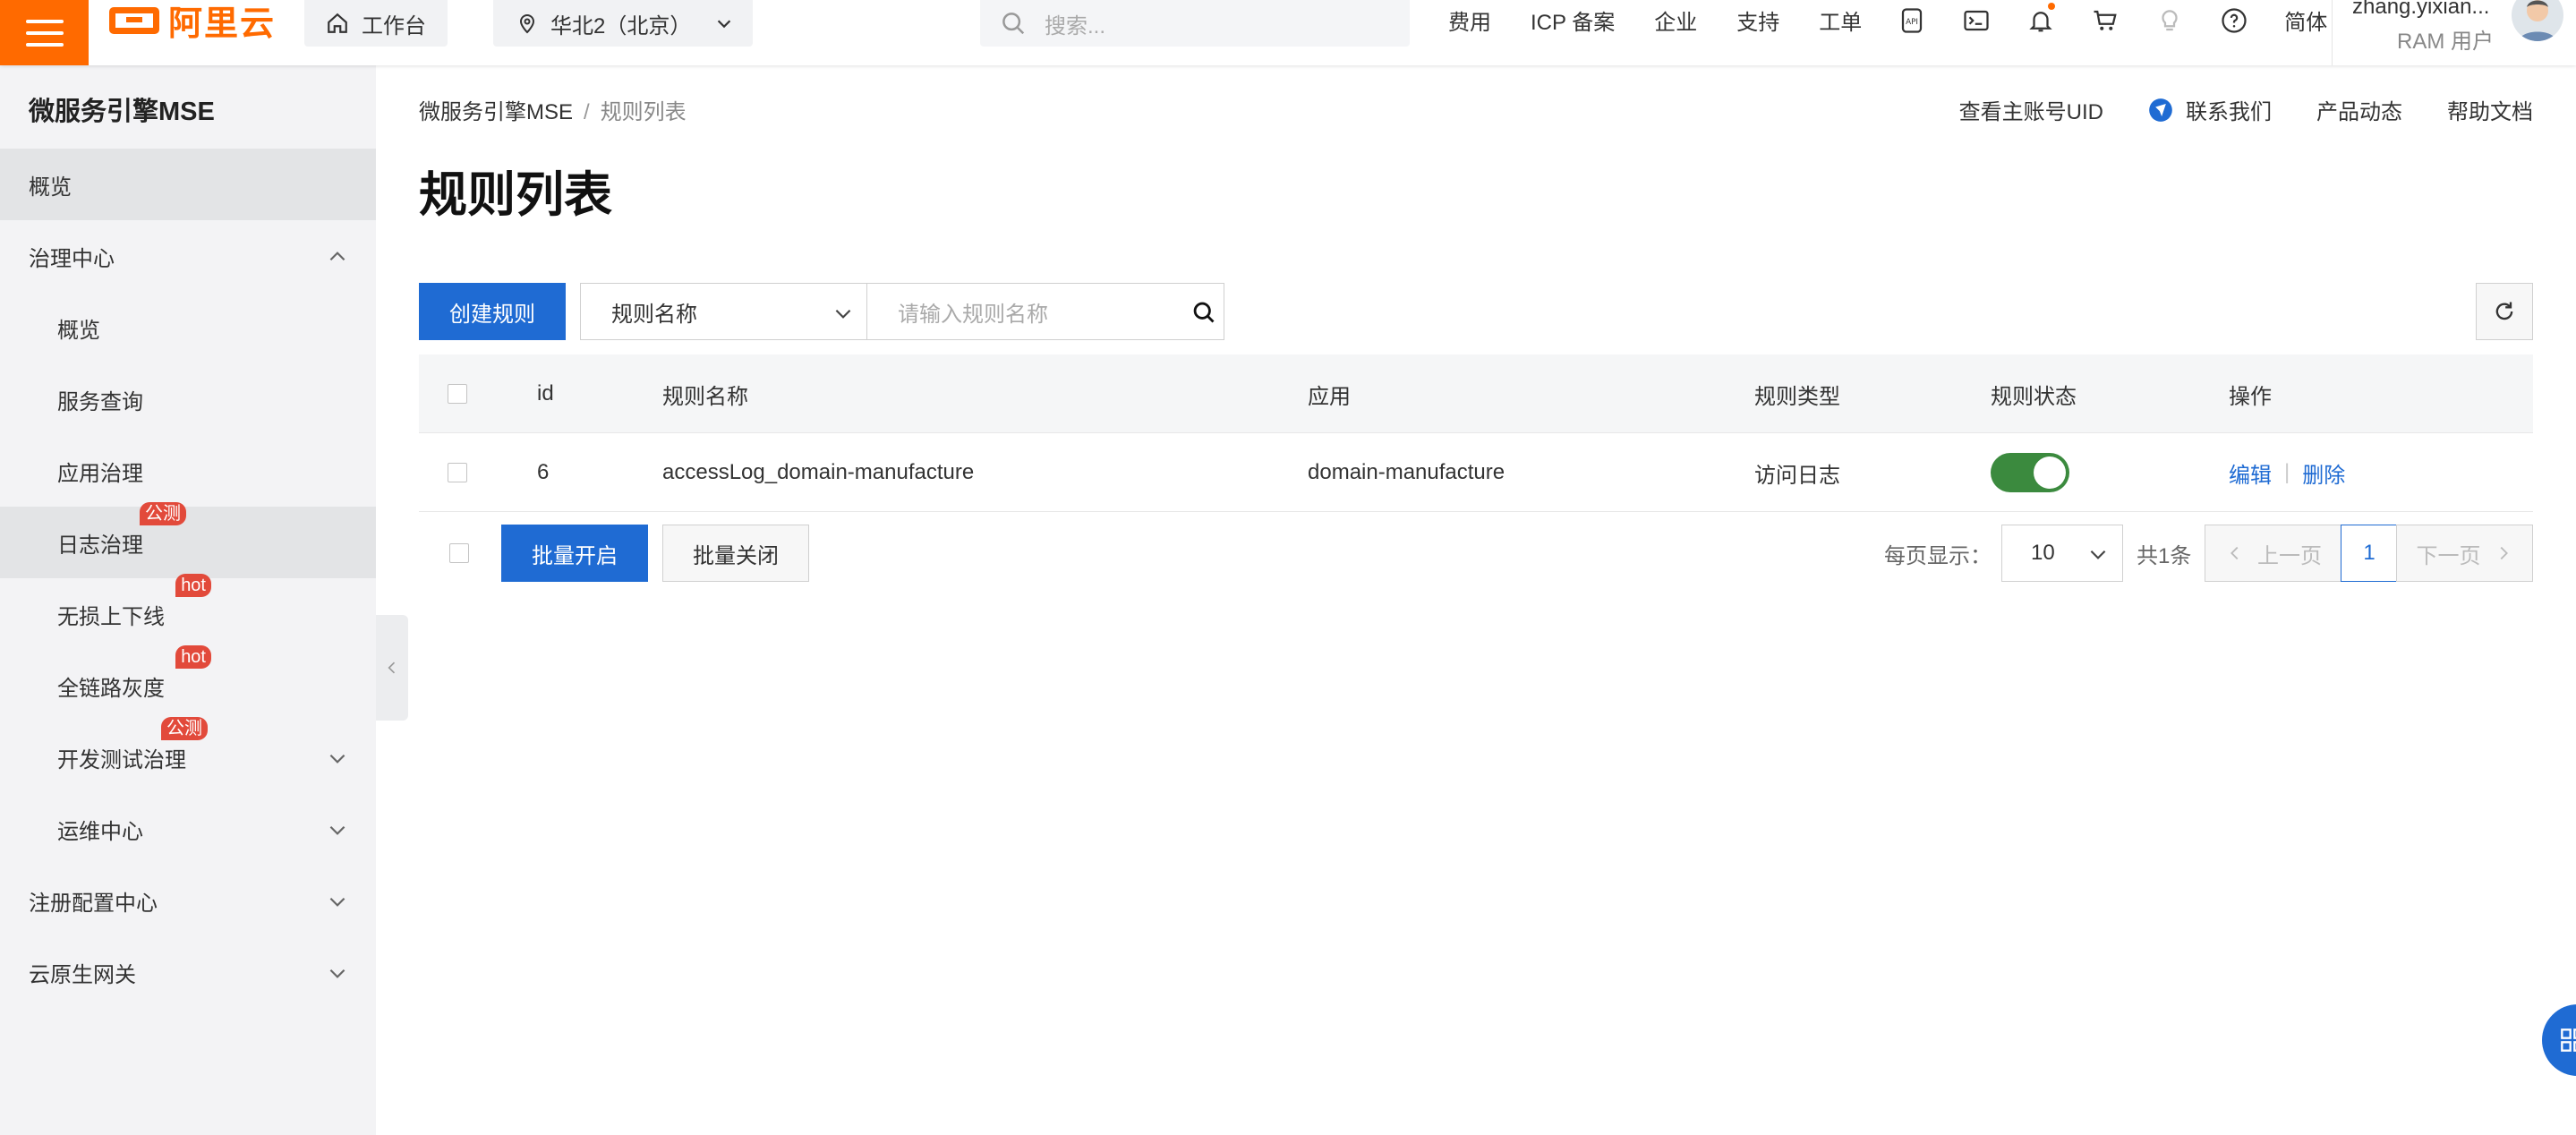 The height and width of the screenshot is (1135, 2576). Describe the element at coordinates (973, 314) in the screenshot. I see `rule-name-search-placeholder: 请输入规则名称` at that location.